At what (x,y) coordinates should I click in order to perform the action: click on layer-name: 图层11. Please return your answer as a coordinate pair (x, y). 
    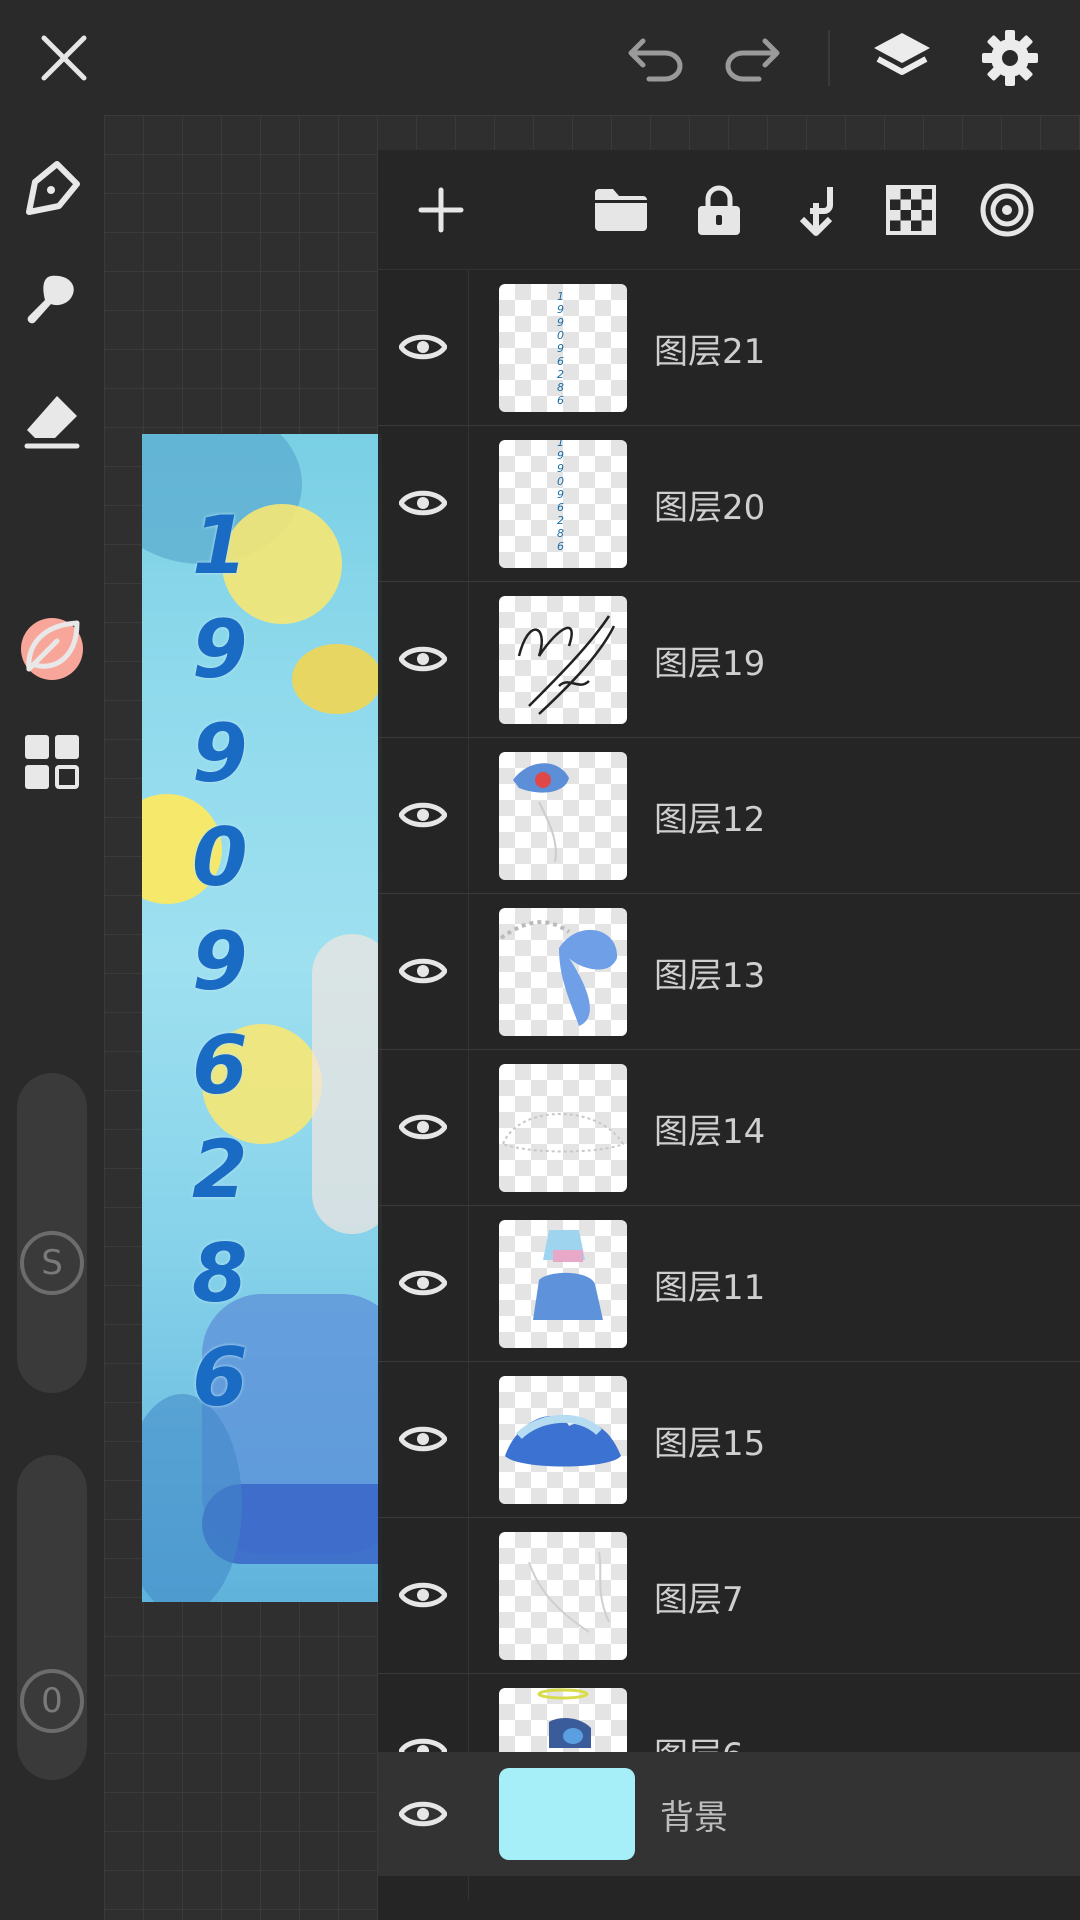
    Looking at the image, I should click on (710, 1288).